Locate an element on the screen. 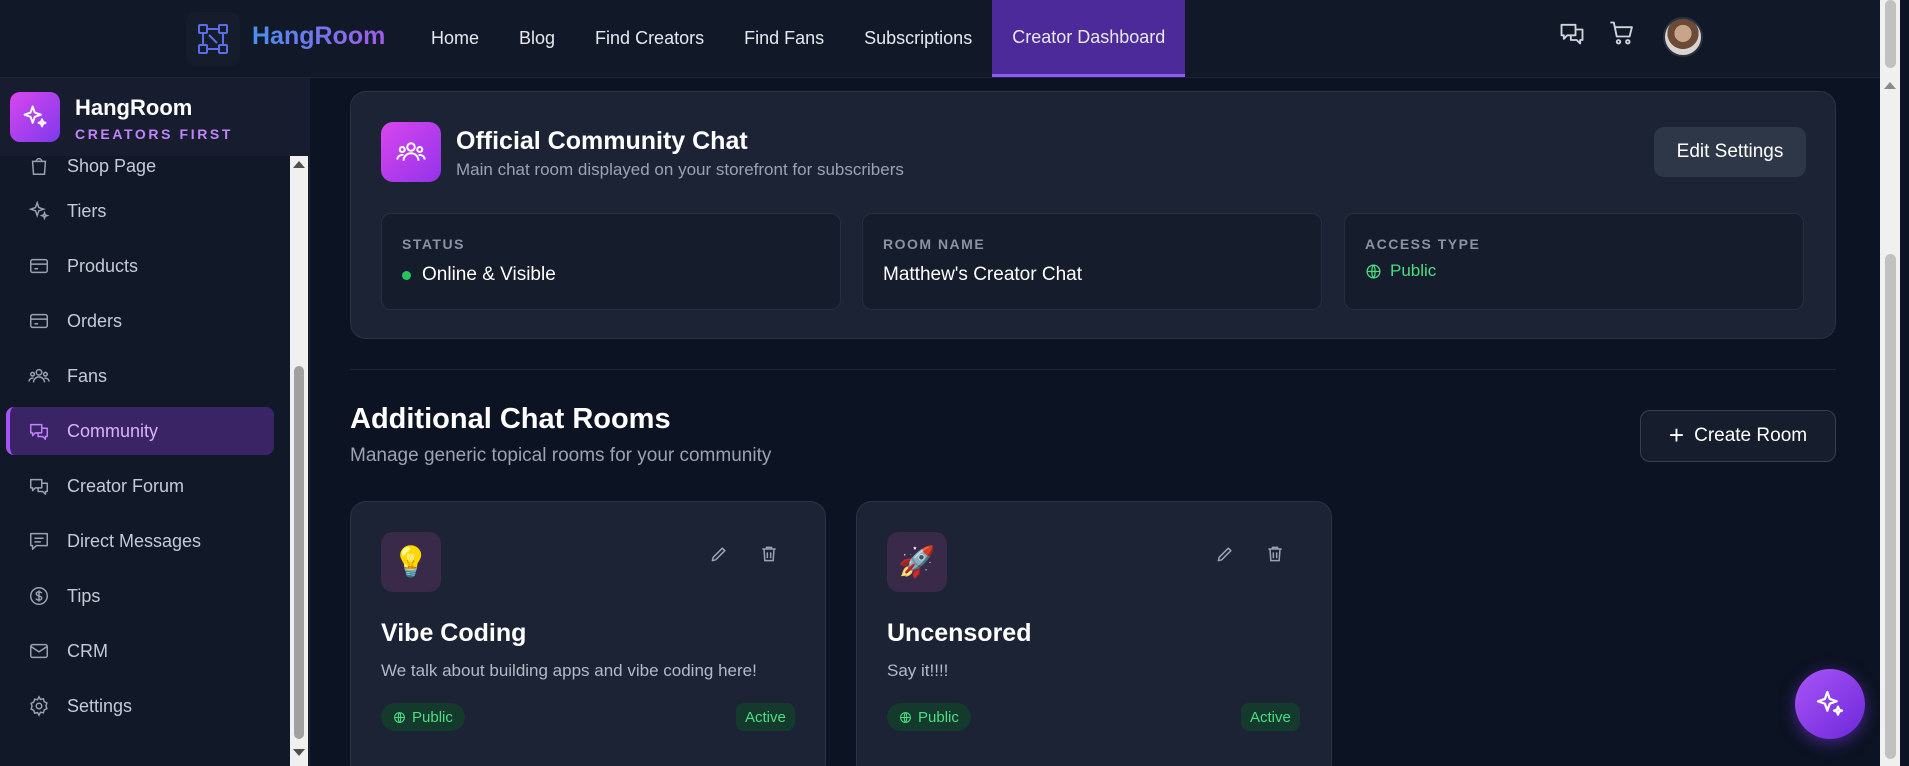 The image size is (1909, 766). status-label: STATUS is located at coordinates (433, 244).